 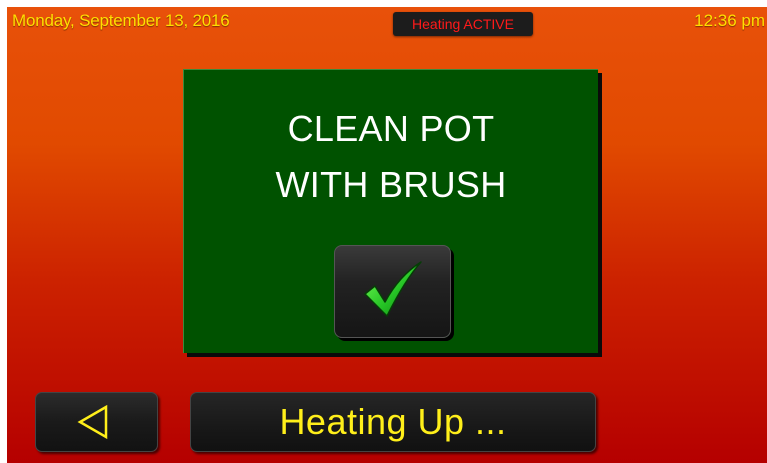 I want to click on date-label: Monday, September 13, 2016, so click(x=121, y=20).